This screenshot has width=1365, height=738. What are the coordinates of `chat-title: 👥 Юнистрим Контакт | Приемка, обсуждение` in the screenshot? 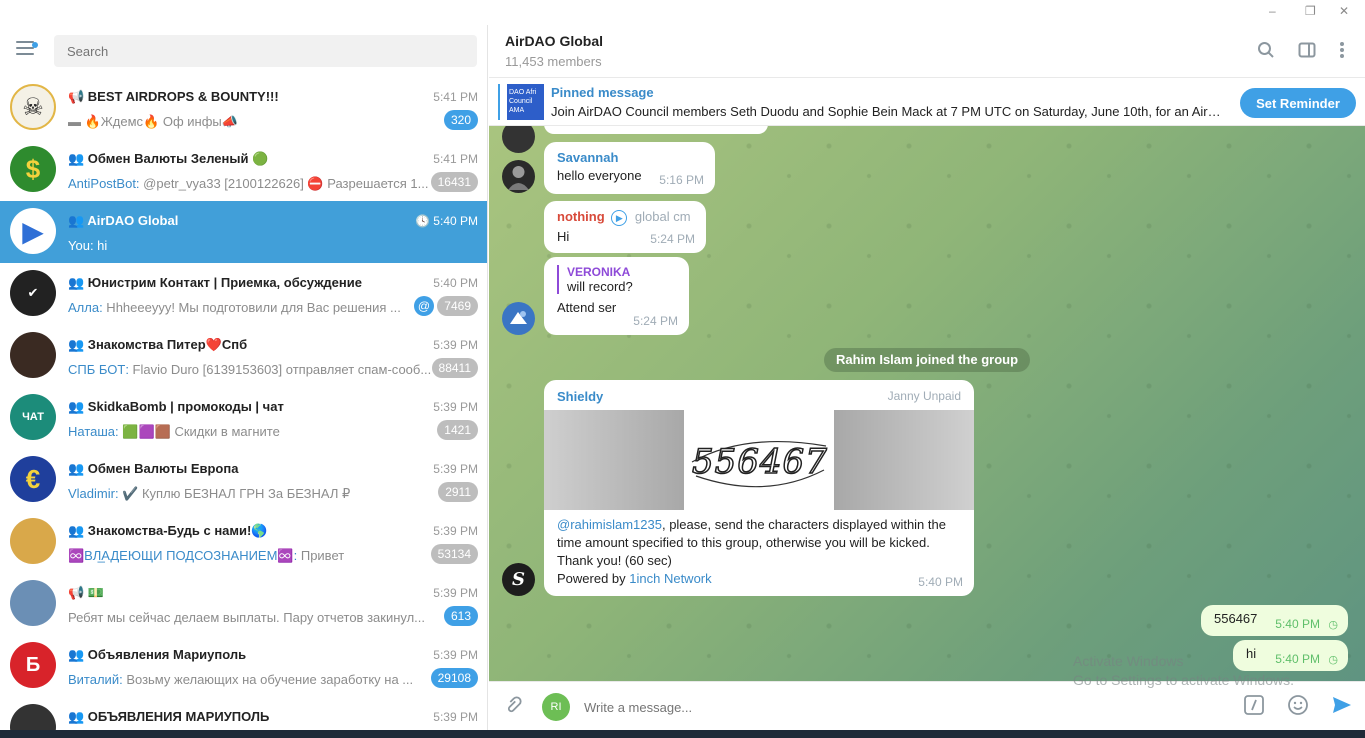 It's located at (215, 282).